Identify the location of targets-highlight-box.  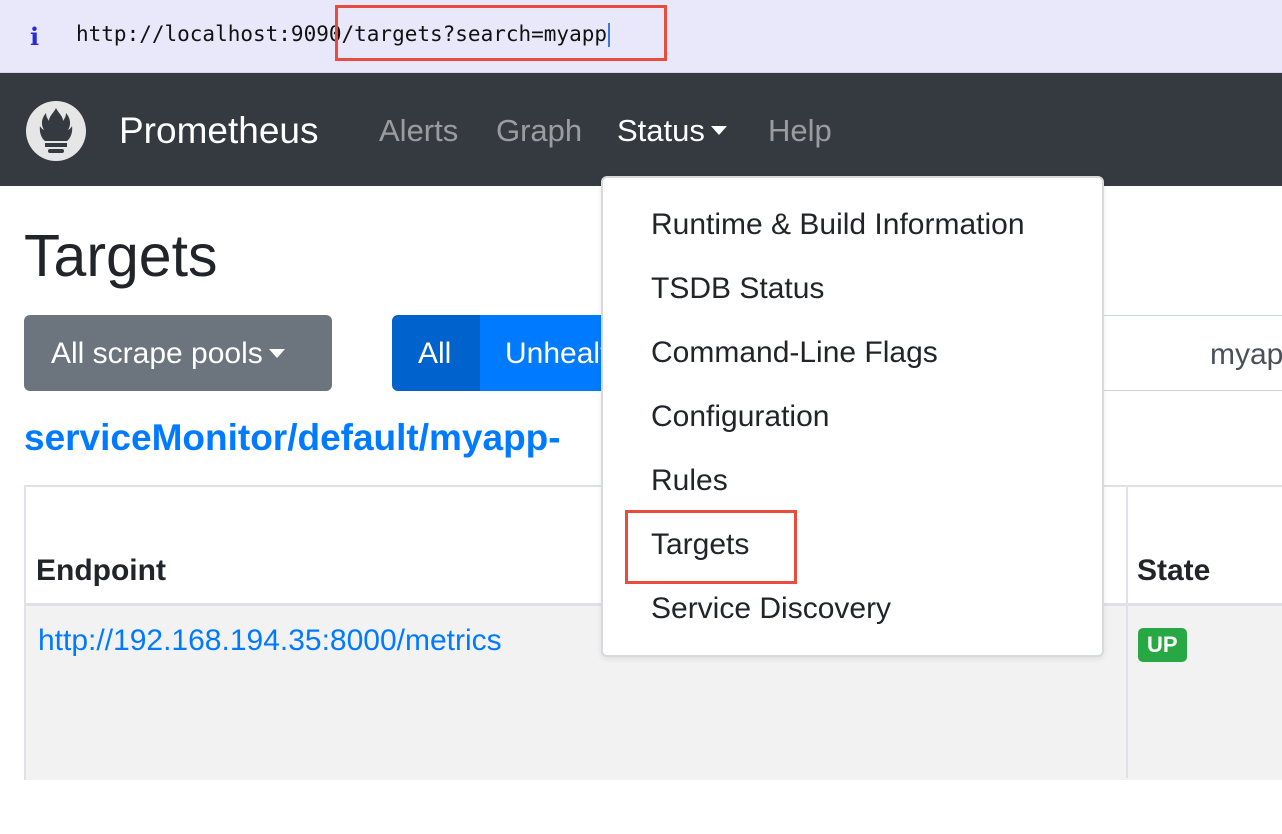
(711, 547).